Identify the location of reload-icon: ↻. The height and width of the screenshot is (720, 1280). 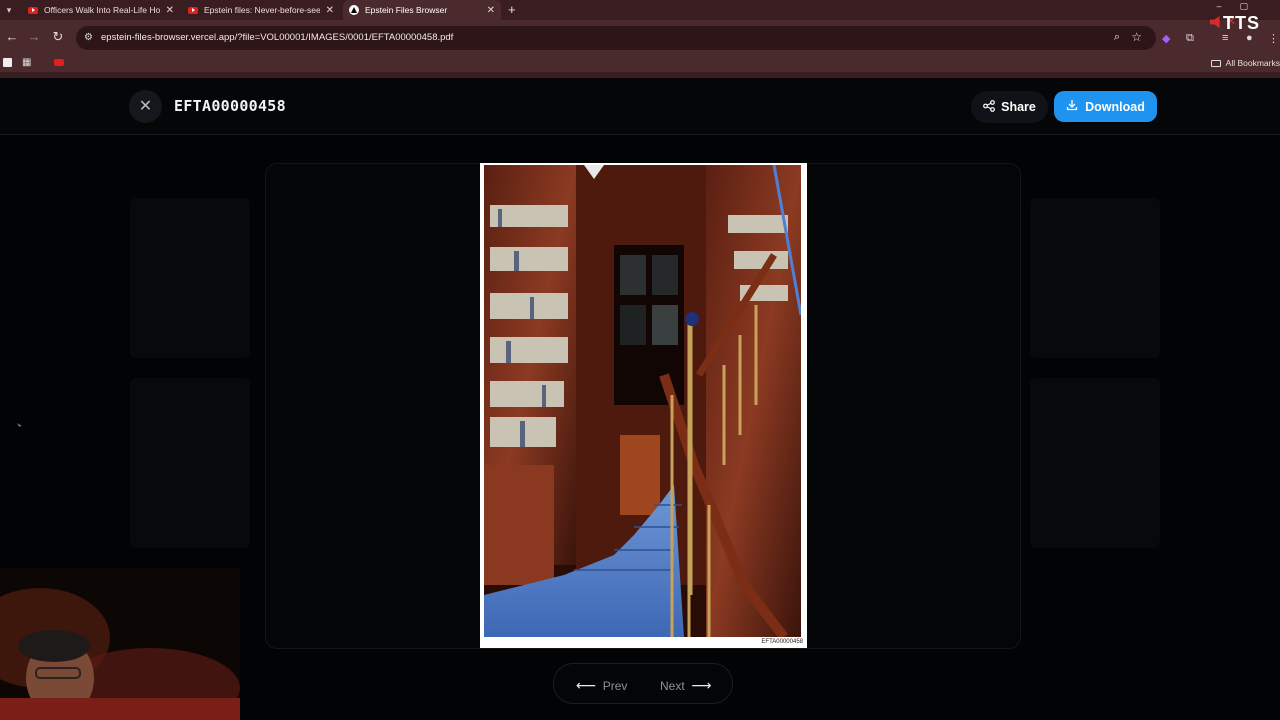
(58, 37).